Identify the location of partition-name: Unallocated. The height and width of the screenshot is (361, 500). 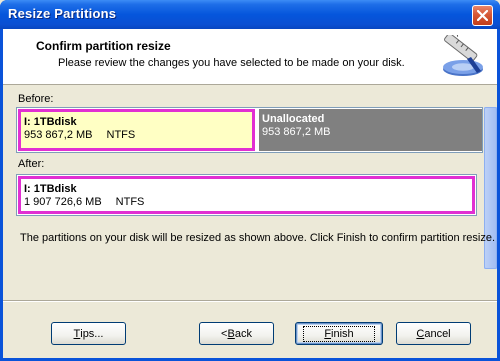
(293, 119).